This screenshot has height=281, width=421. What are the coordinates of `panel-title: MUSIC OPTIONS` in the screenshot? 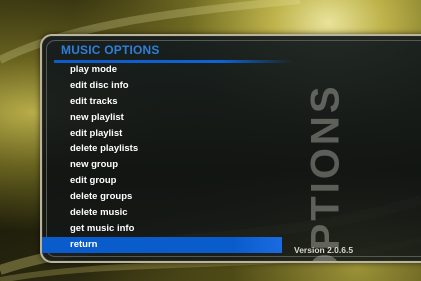 It's located at (110, 50).